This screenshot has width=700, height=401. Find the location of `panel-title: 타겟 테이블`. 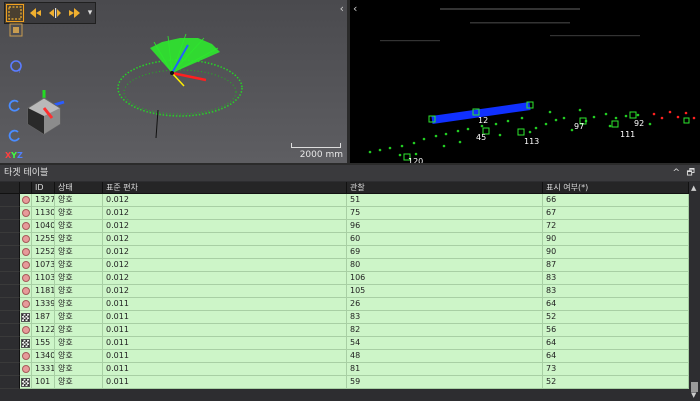

panel-title: 타겟 테이블 is located at coordinates (26, 173).